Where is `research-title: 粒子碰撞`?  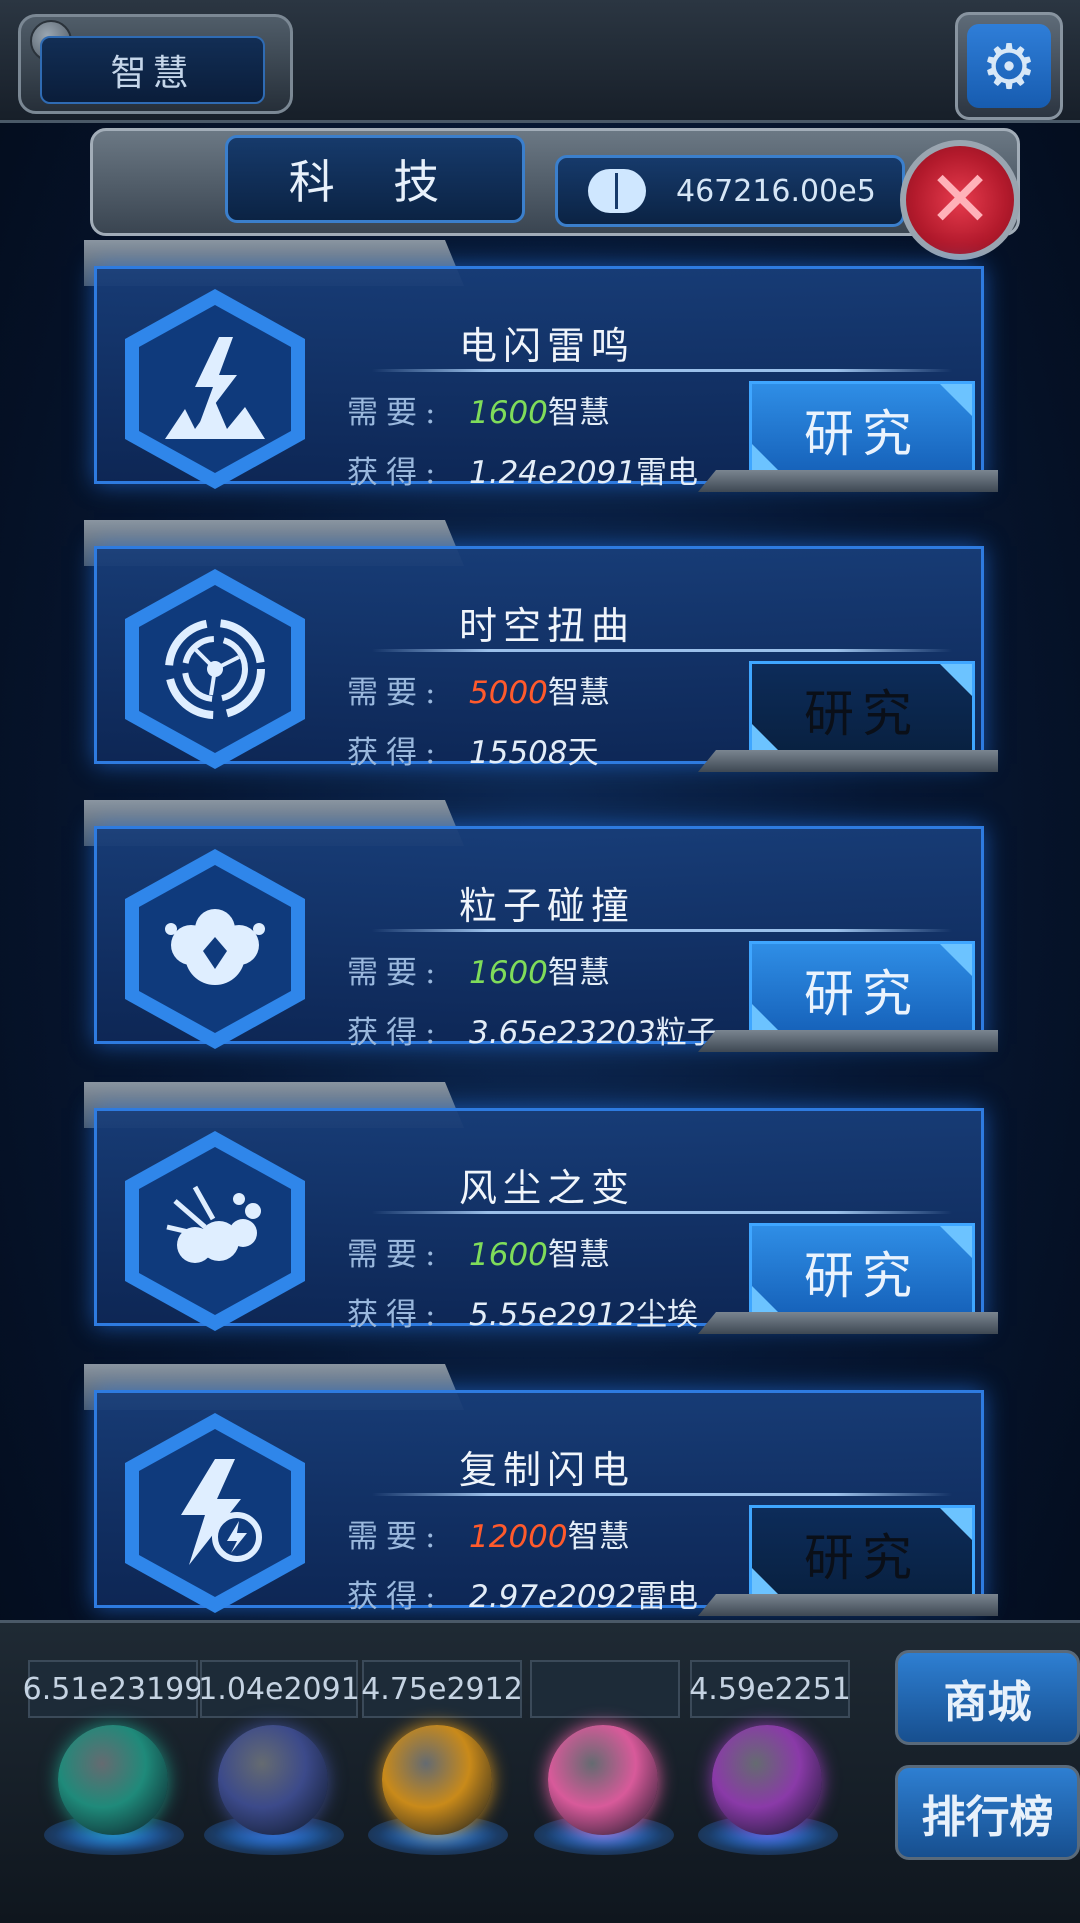 research-title: 粒子碰撞 is located at coordinates (546, 906).